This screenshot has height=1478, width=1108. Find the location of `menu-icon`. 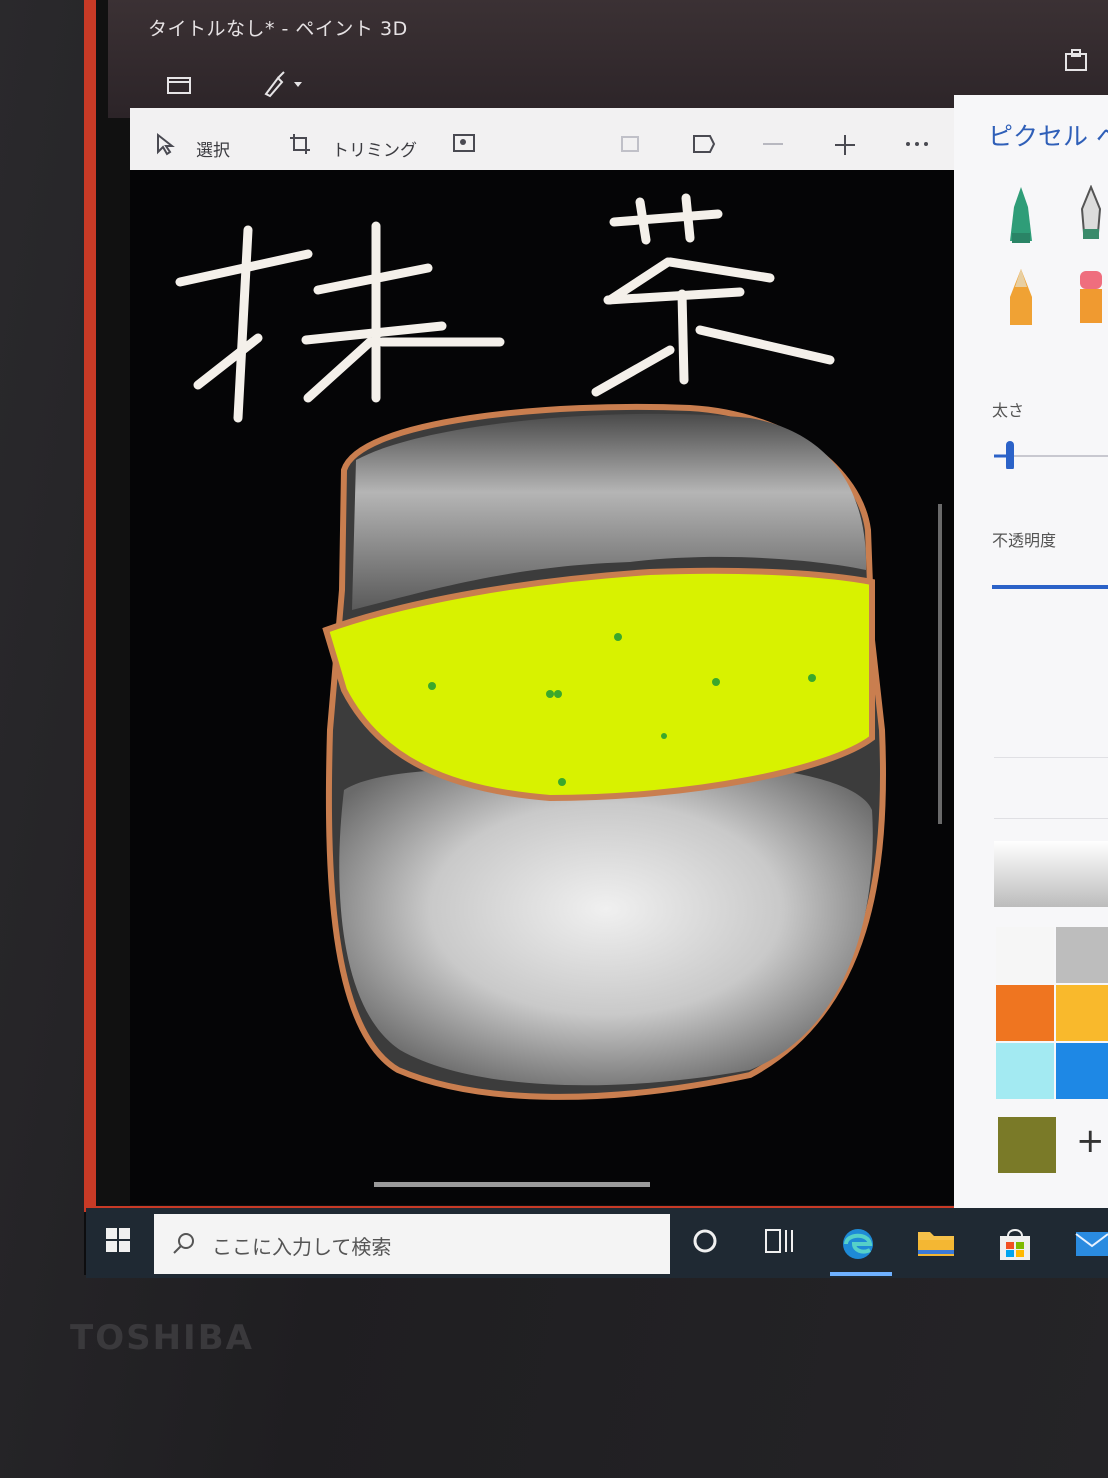

menu-icon is located at coordinates (179, 87).